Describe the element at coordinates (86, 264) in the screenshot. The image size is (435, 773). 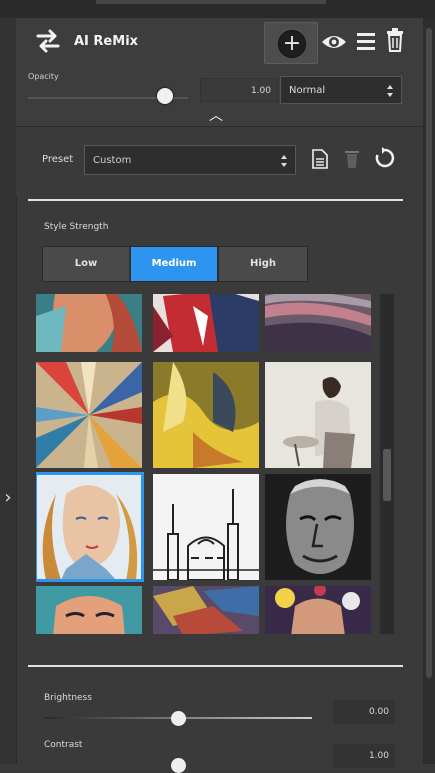
I see `strength-low-button: Low` at that location.